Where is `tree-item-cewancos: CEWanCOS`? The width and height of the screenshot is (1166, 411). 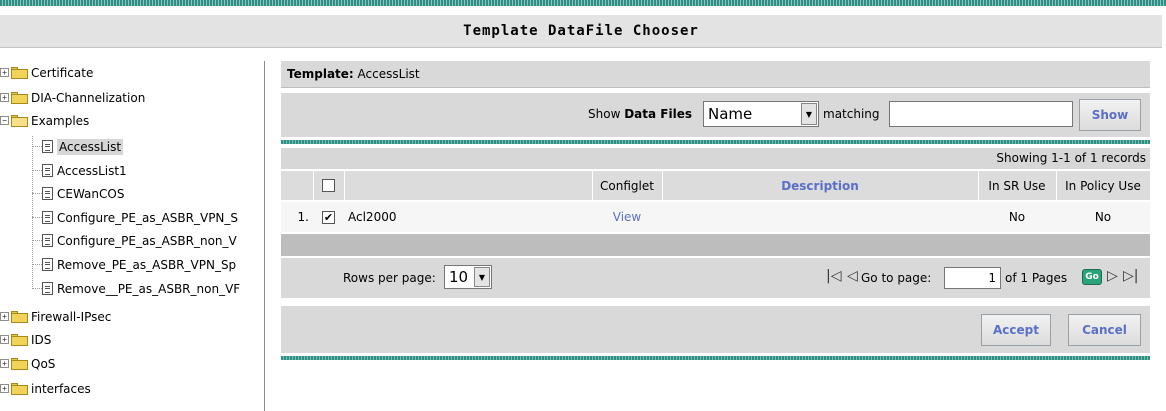
tree-item-cewancos: CEWanCOS is located at coordinates (83, 193).